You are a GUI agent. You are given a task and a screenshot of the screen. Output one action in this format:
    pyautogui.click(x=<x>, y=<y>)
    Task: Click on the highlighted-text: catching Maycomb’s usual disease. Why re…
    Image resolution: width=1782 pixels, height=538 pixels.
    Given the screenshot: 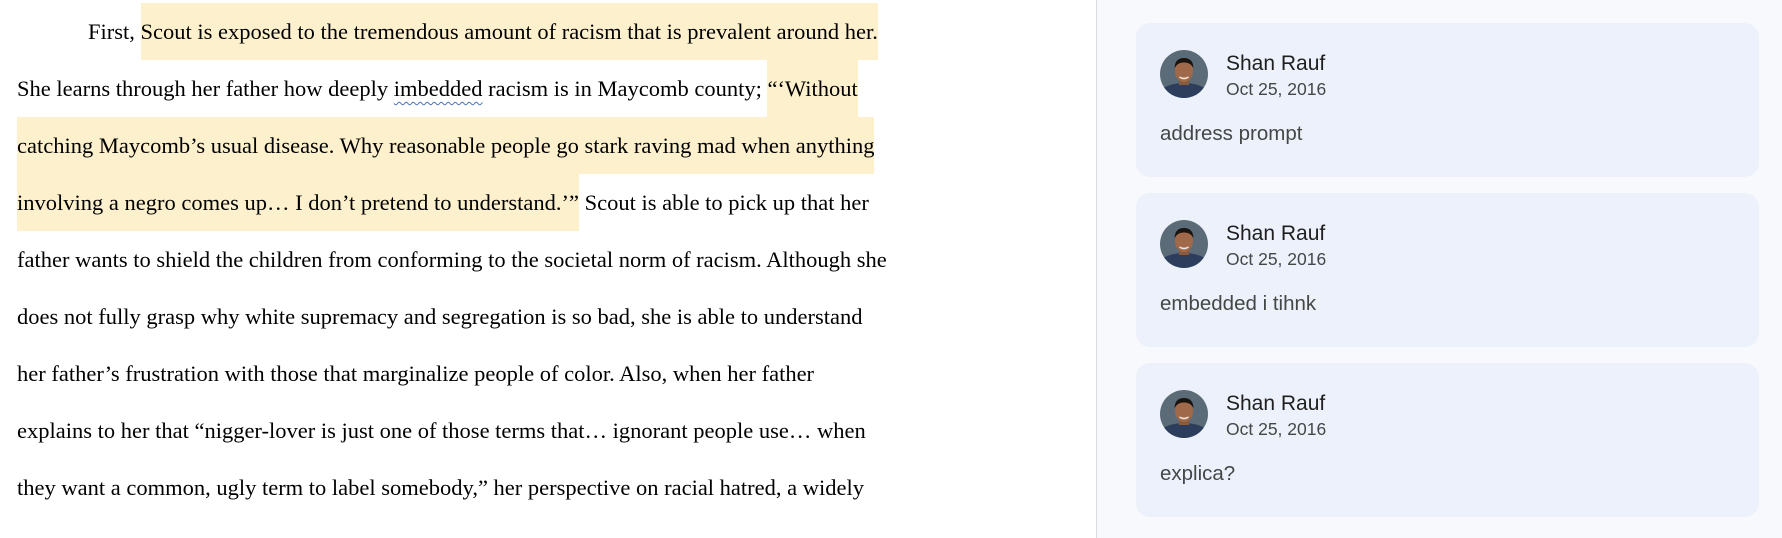 What is the action you would take?
    pyautogui.click(x=446, y=145)
    